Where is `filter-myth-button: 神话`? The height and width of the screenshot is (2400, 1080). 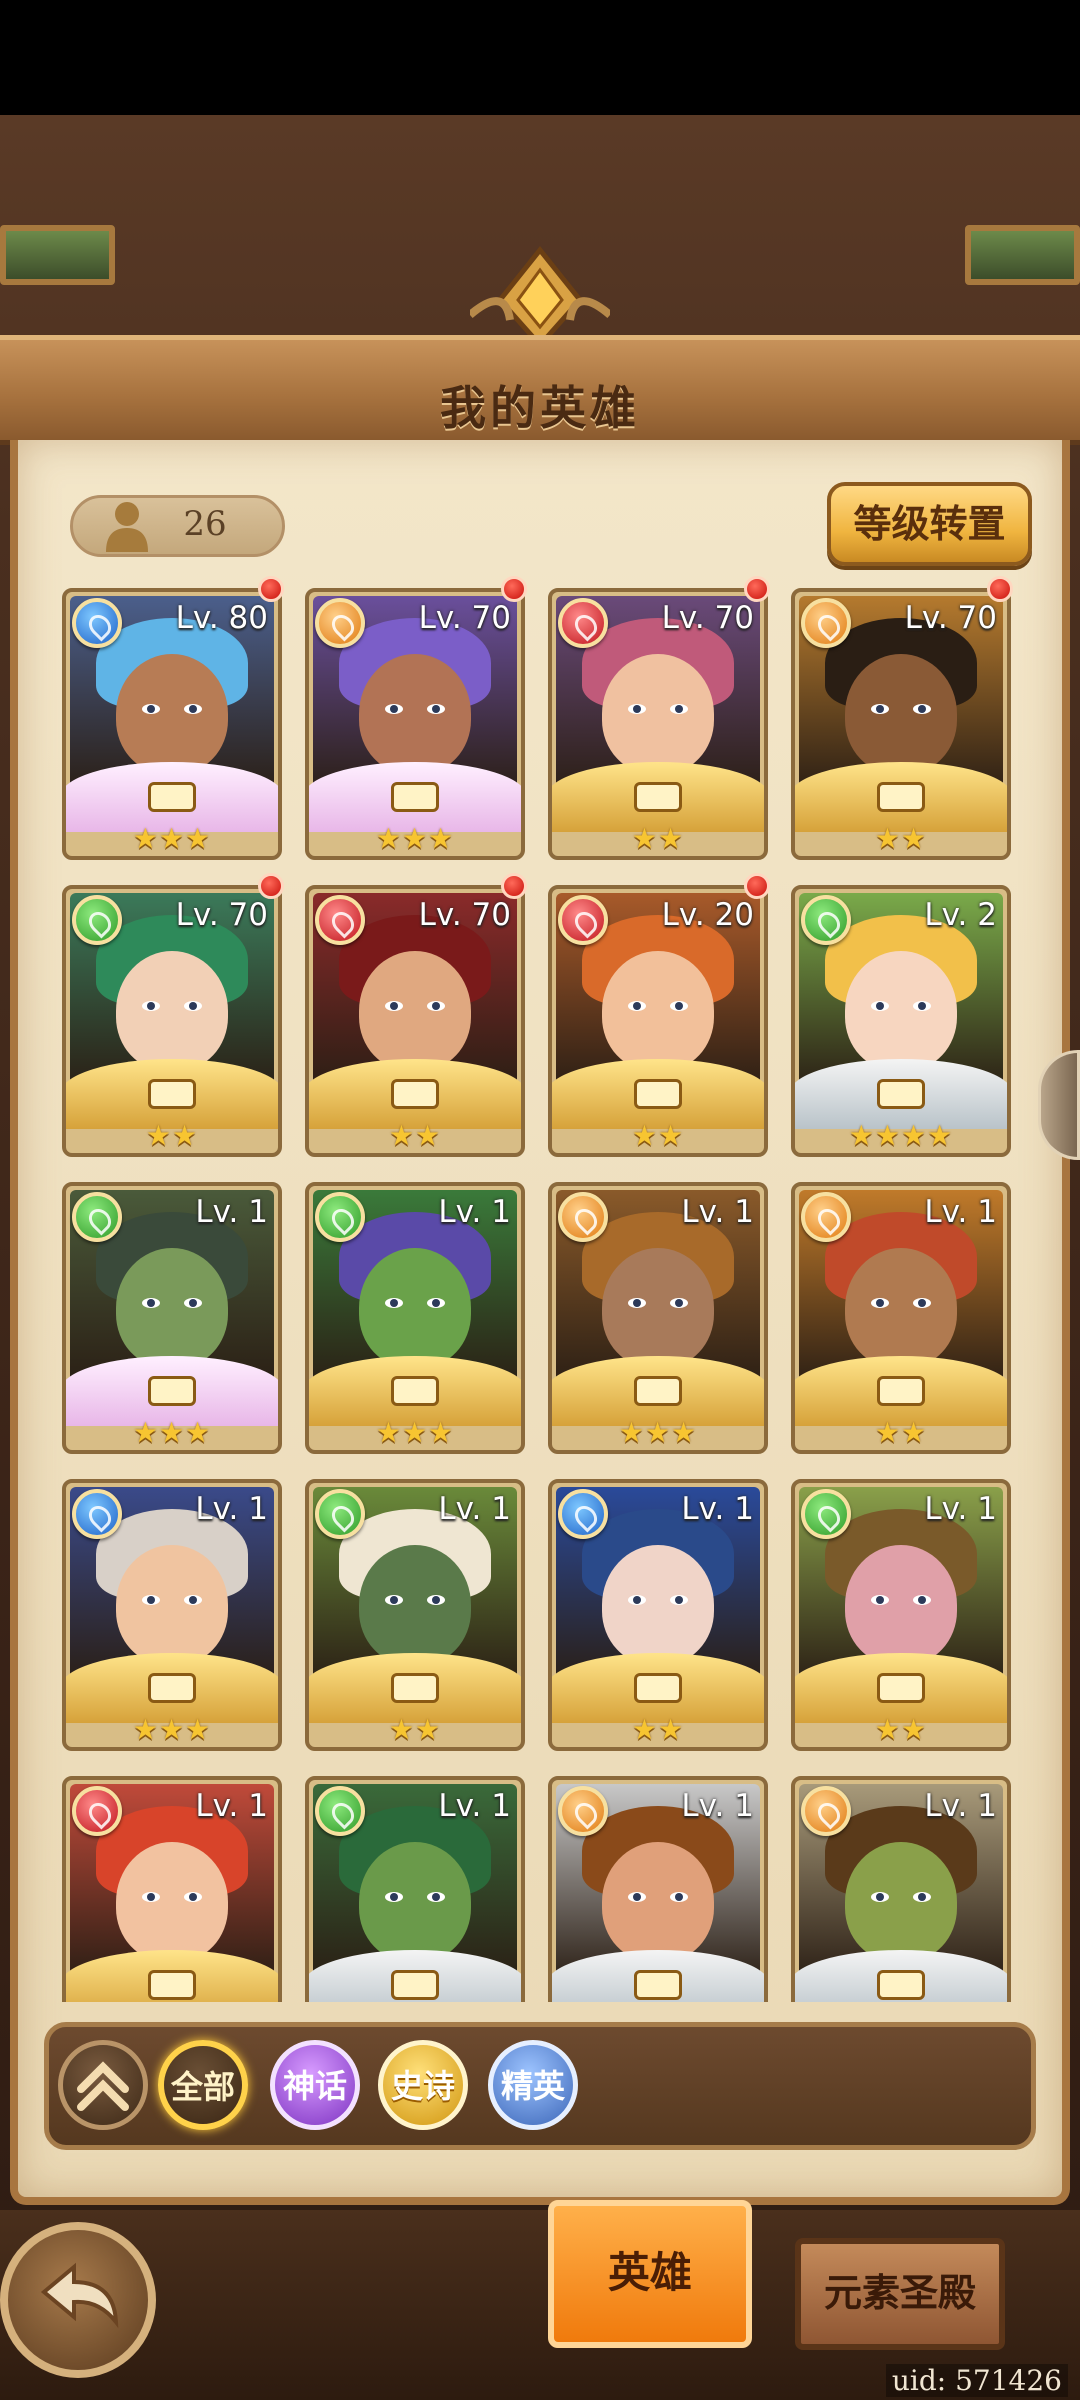
filter-myth-button: 神话 is located at coordinates (315, 2085).